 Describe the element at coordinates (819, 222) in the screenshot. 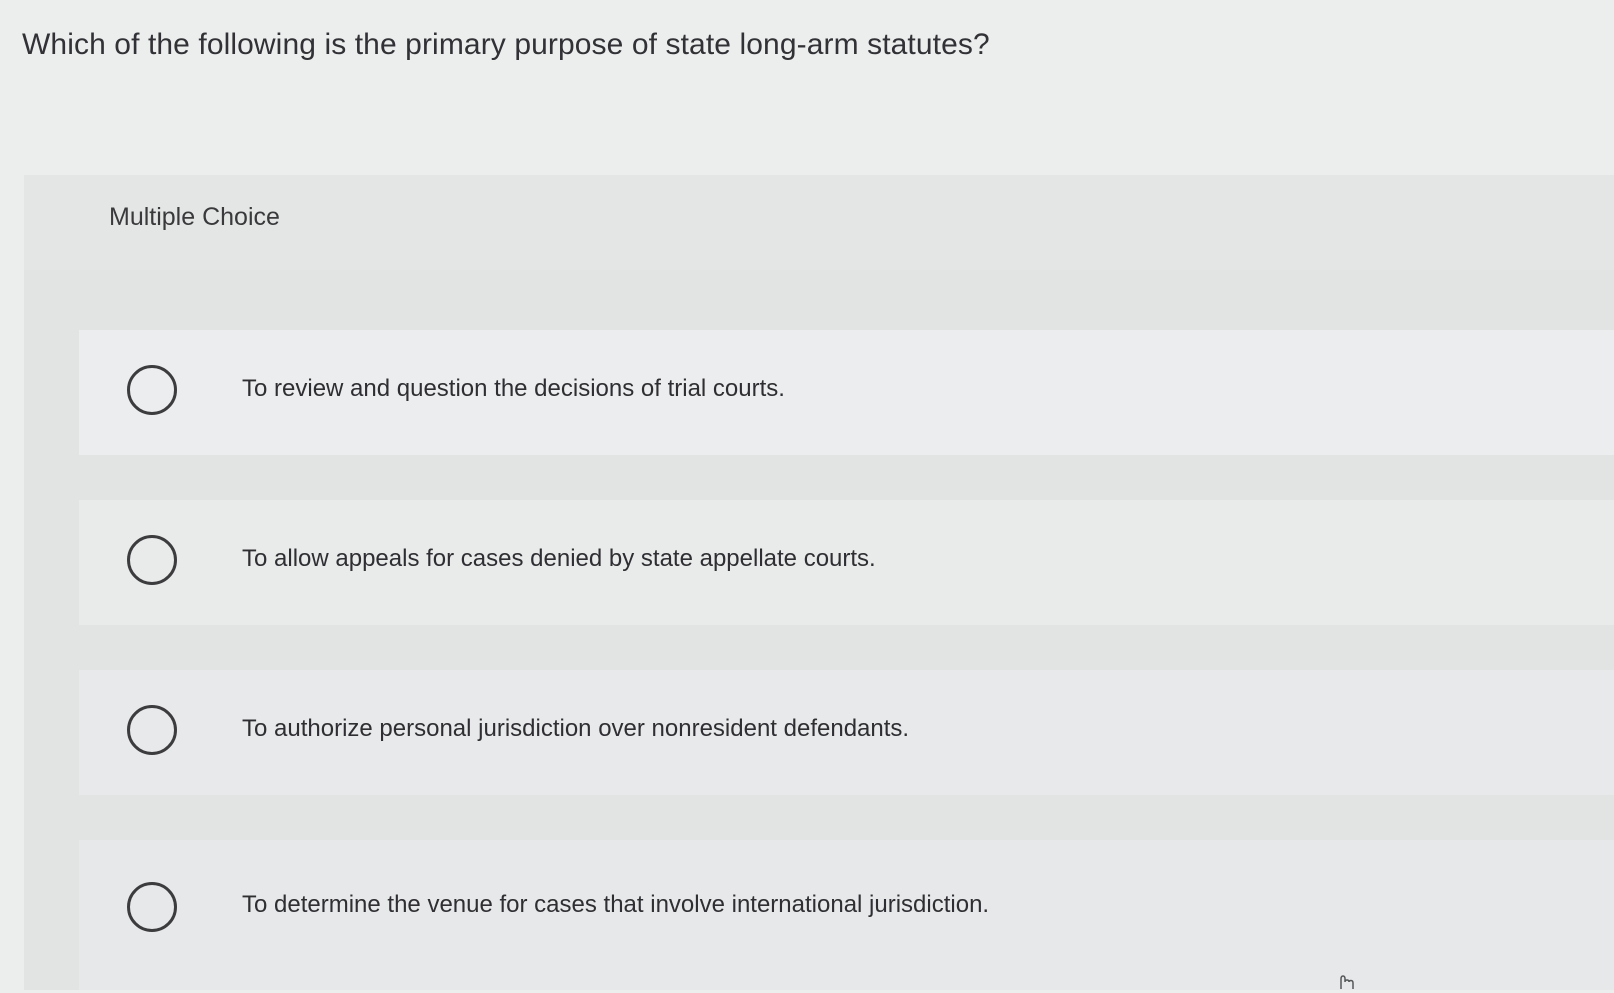

I see `panel-header: Multiple Choice` at that location.